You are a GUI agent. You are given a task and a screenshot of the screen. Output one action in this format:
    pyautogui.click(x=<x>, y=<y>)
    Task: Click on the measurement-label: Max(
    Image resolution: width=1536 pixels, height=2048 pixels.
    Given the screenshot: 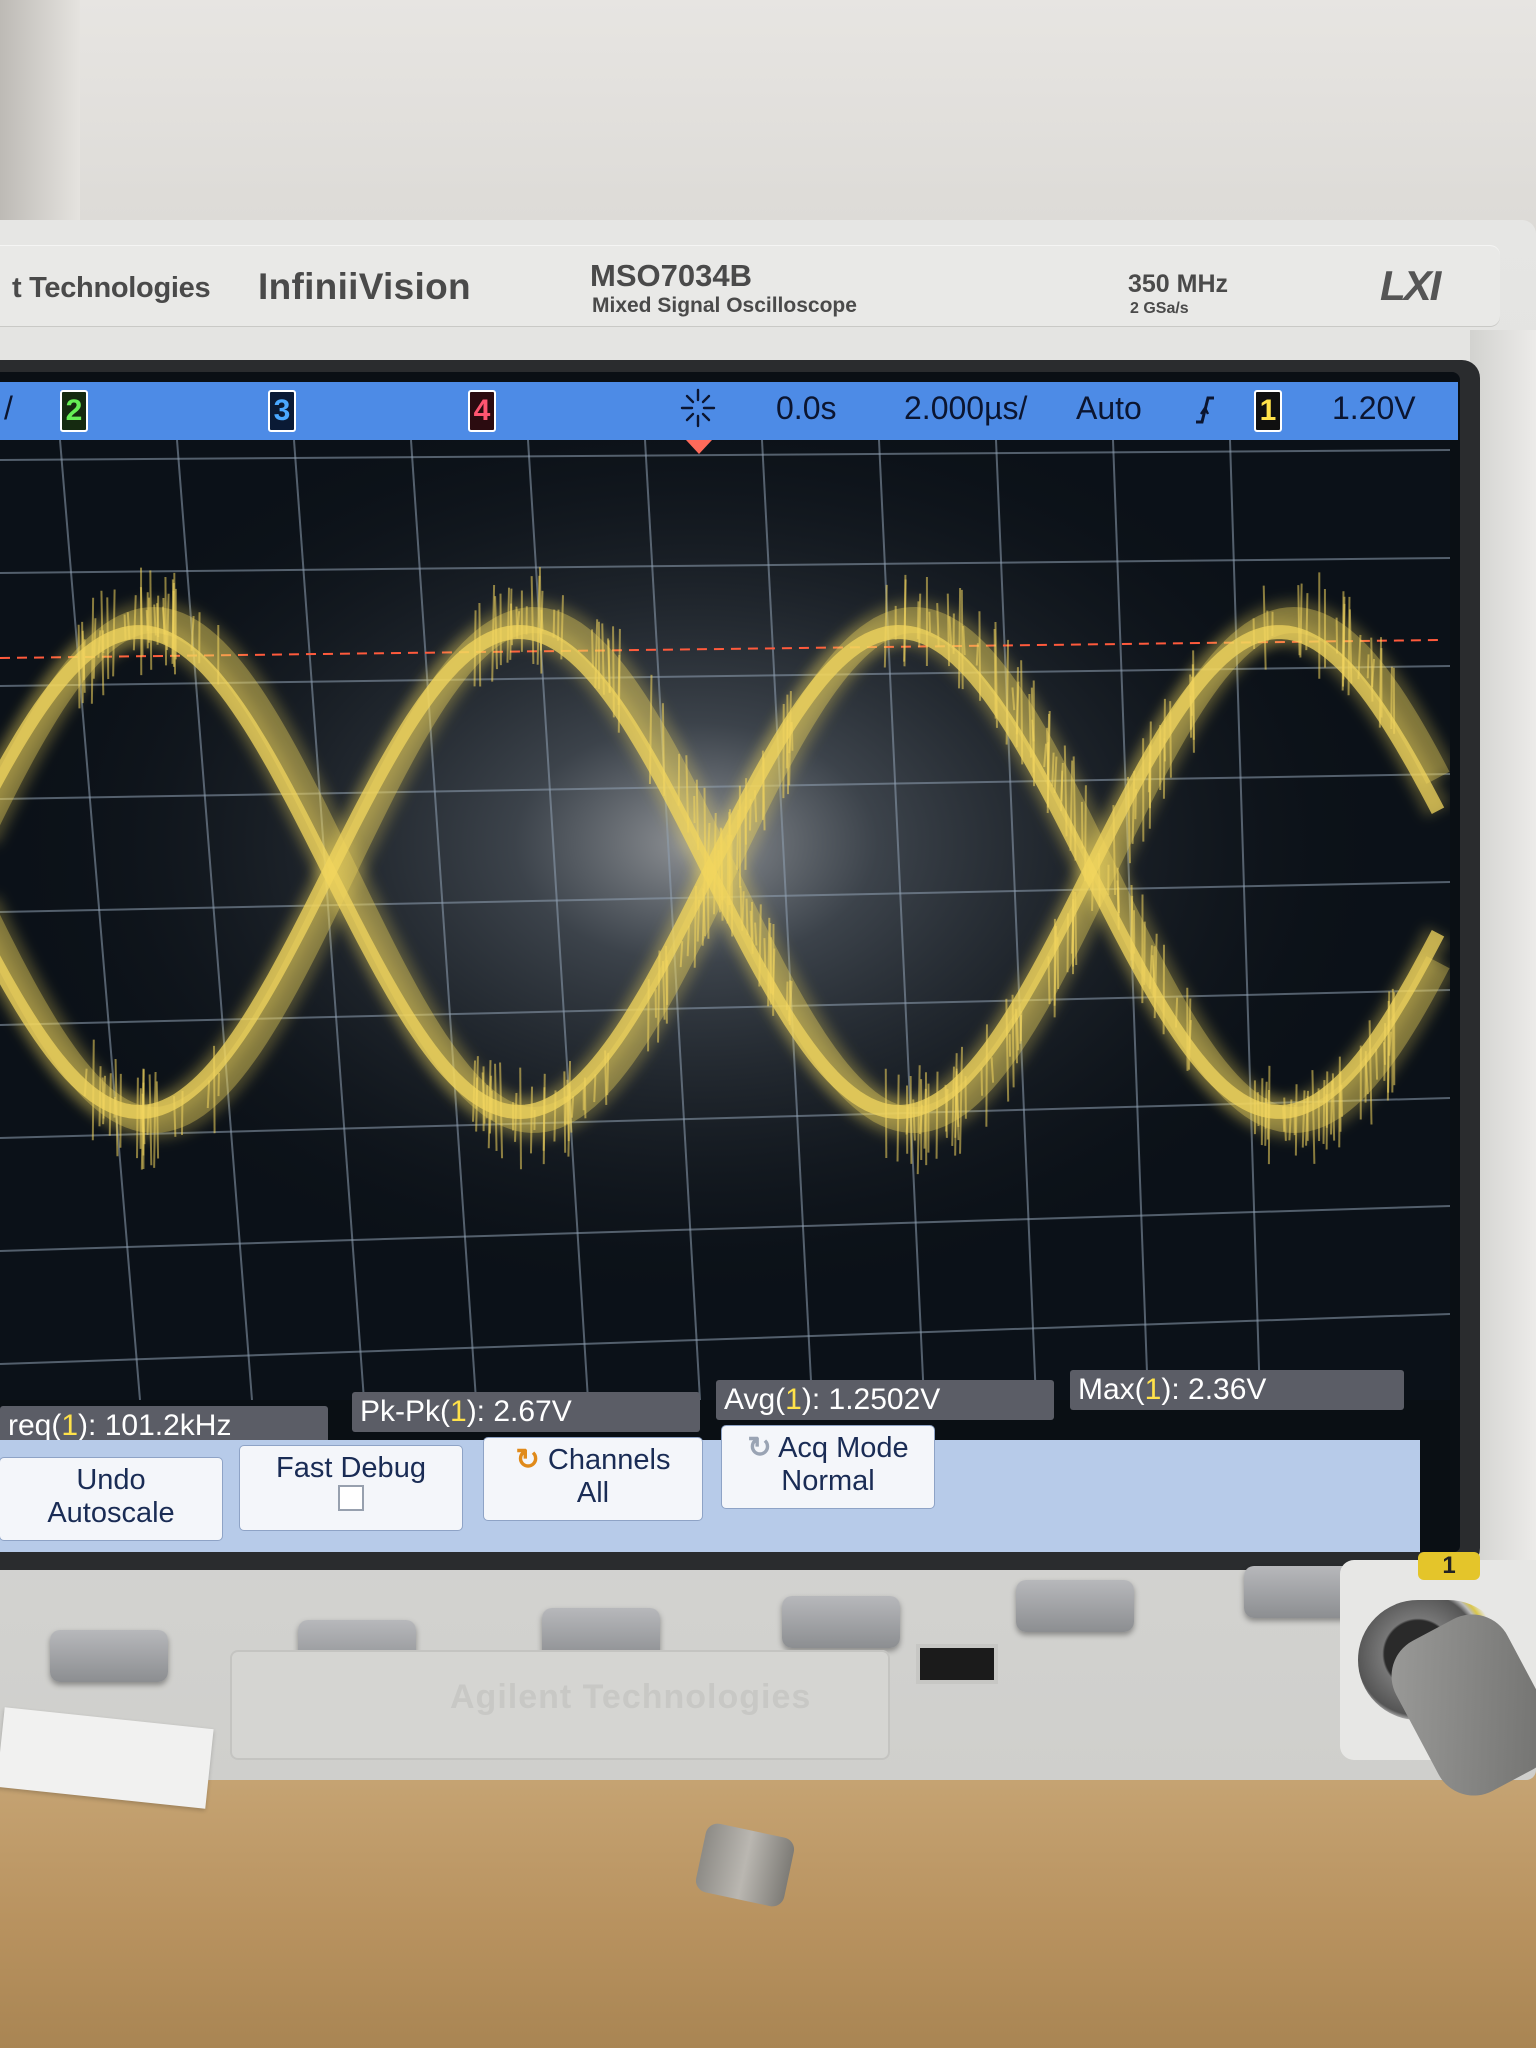 What is the action you would take?
    pyautogui.click(x=1111, y=1389)
    